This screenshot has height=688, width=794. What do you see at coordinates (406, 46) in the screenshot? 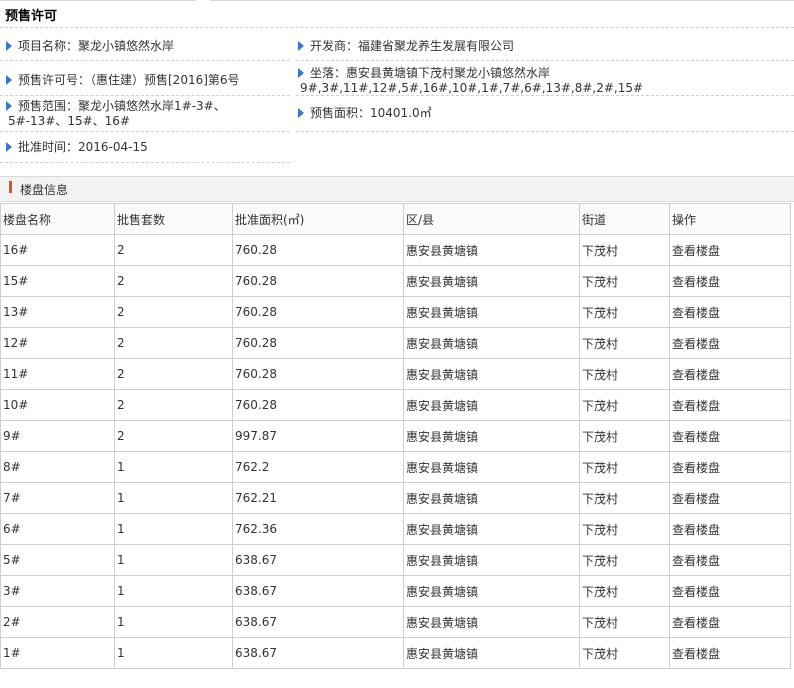
I see `developer-item: 开发商：福建省聚龙养生发展有限公司` at bounding box center [406, 46].